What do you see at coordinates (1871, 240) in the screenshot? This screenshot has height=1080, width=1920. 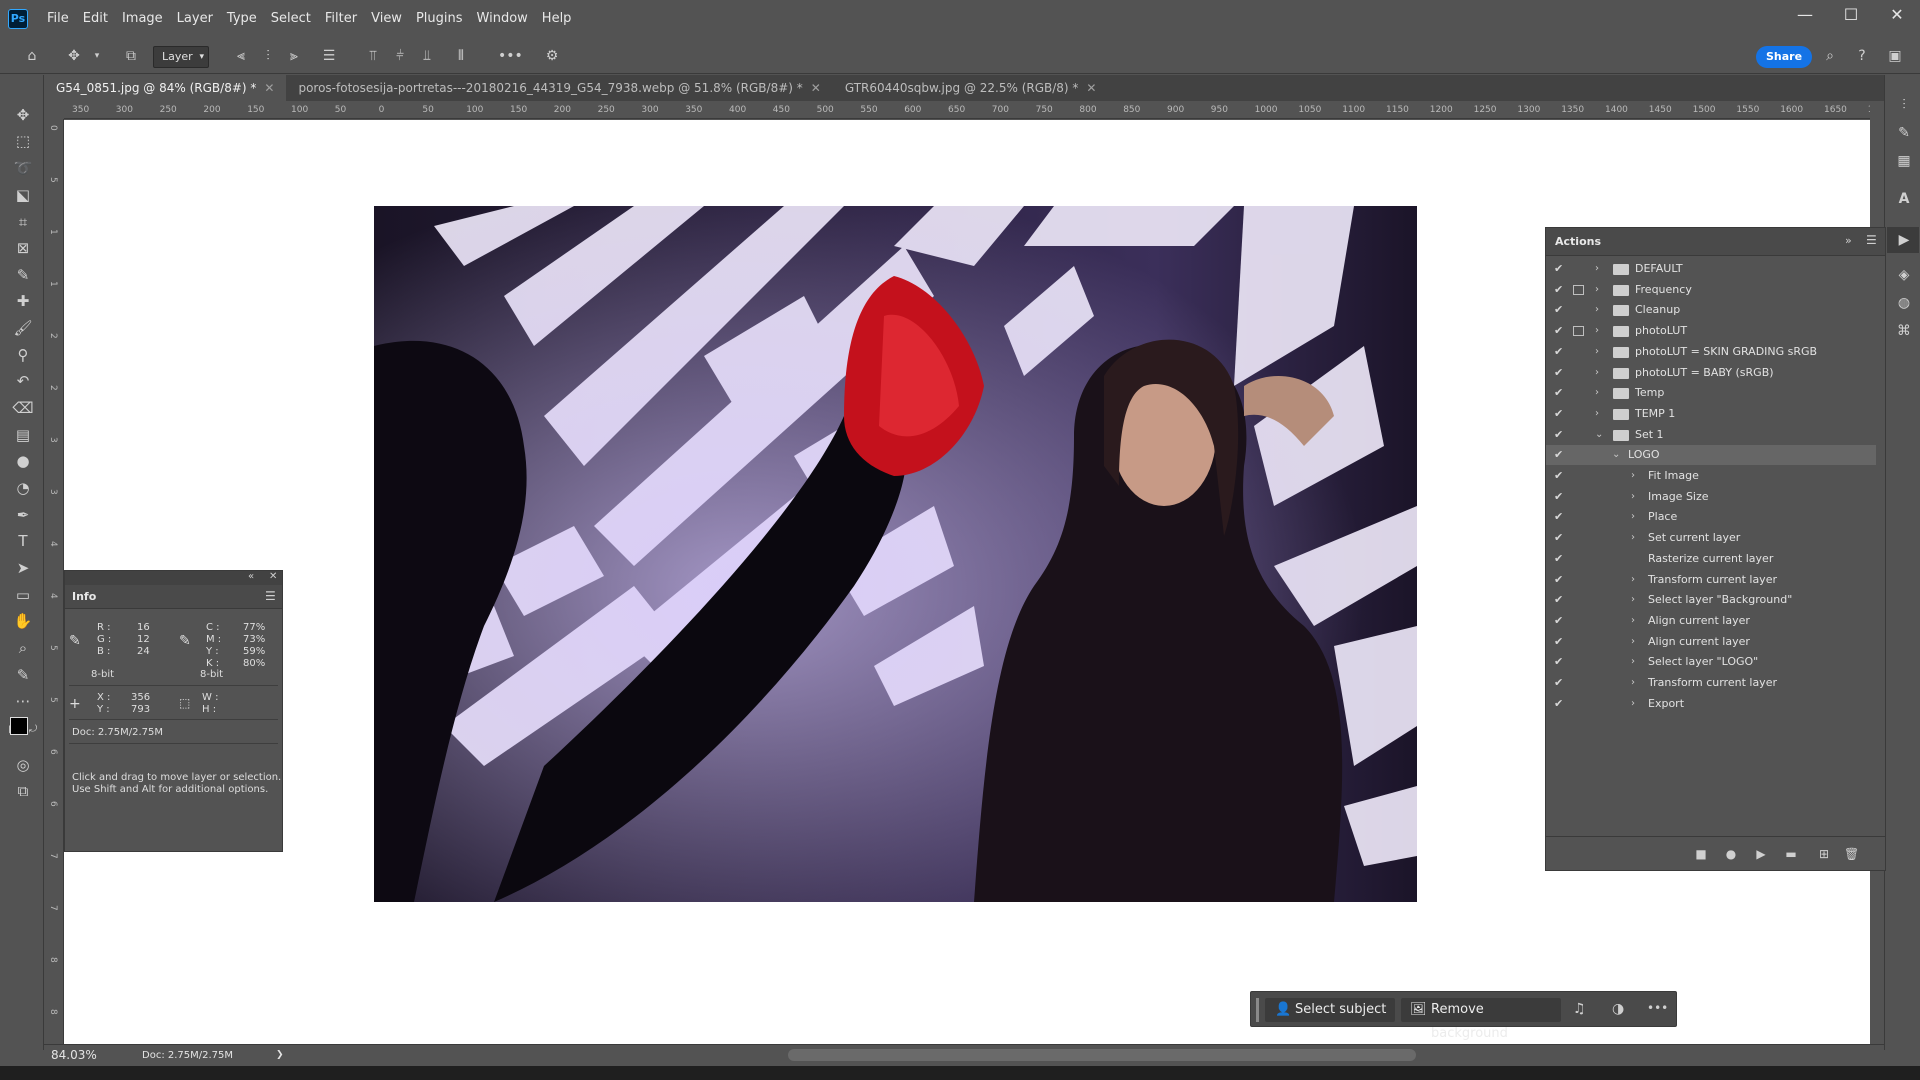 I see `panel-menu-icon: ☰` at bounding box center [1871, 240].